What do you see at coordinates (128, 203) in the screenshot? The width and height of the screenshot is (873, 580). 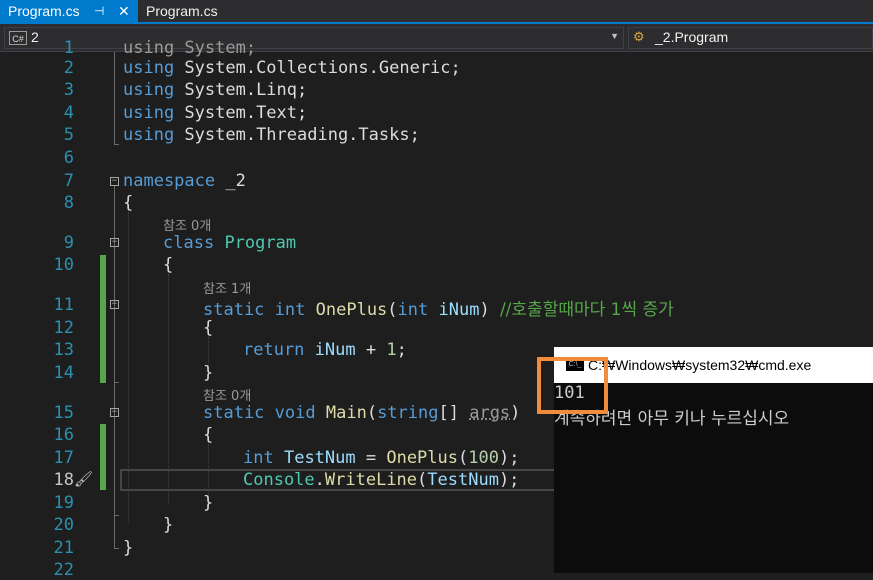 I see `code-line-8: {` at bounding box center [128, 203].